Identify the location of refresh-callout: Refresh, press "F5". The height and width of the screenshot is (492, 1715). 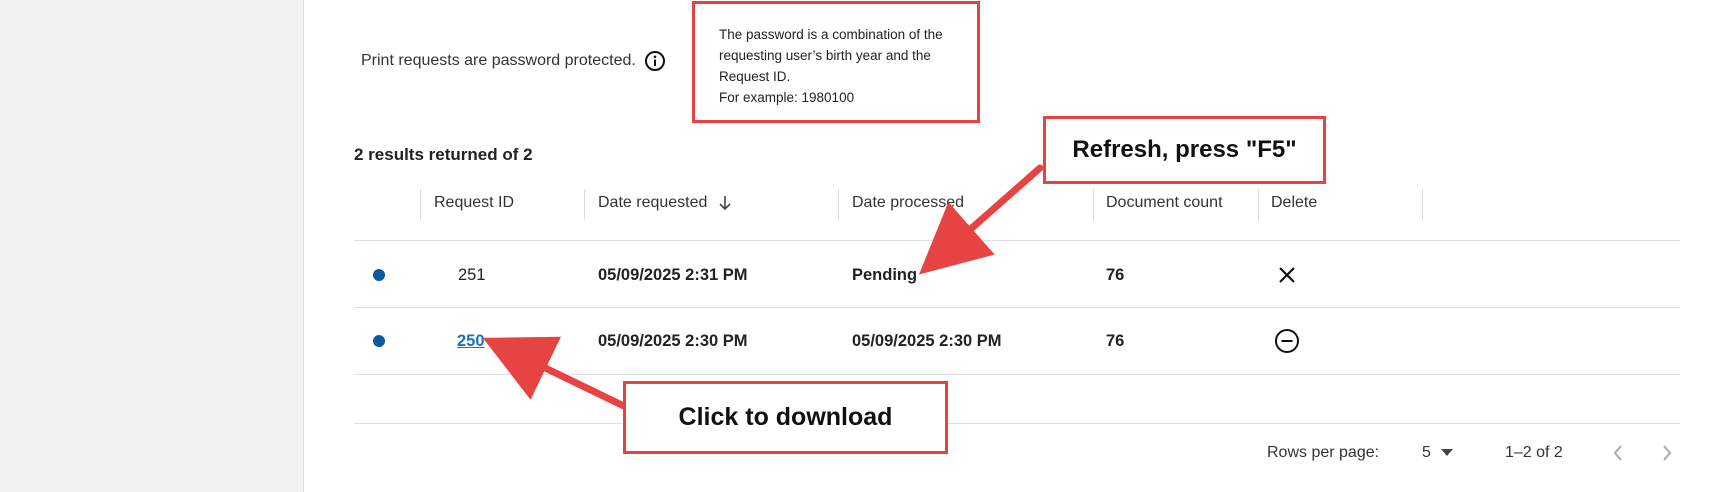
(1184, 150).